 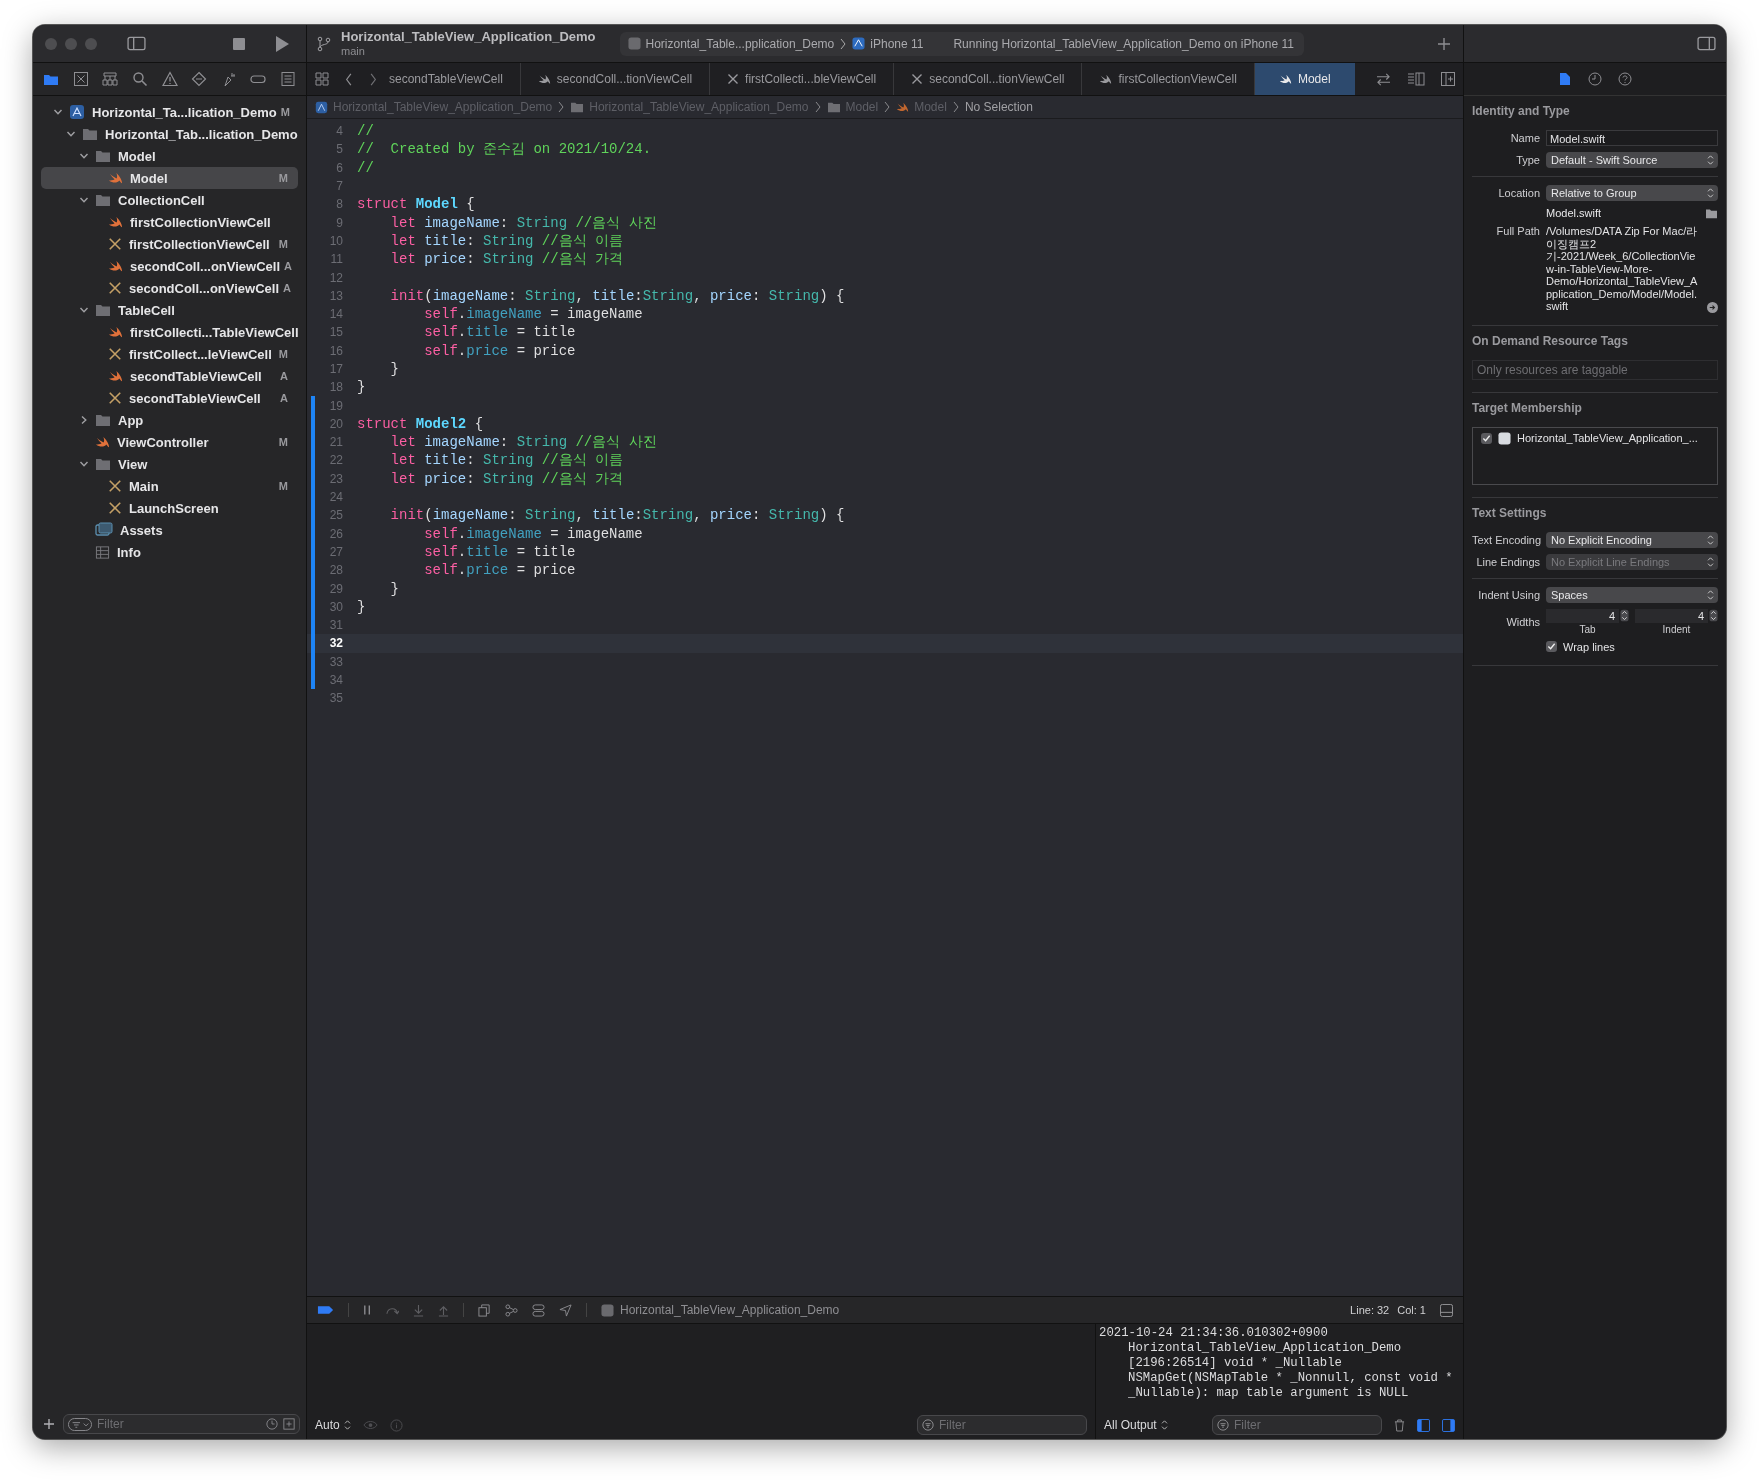 I want to click on grid-icon, so click(x=322, y=79).